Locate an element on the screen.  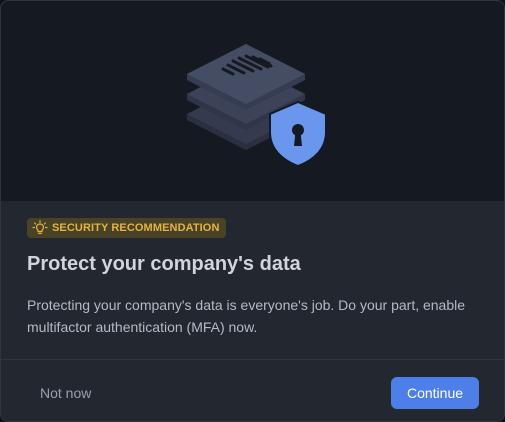
dialog-title: Protect your company's data is located at coordinates (164, 264).